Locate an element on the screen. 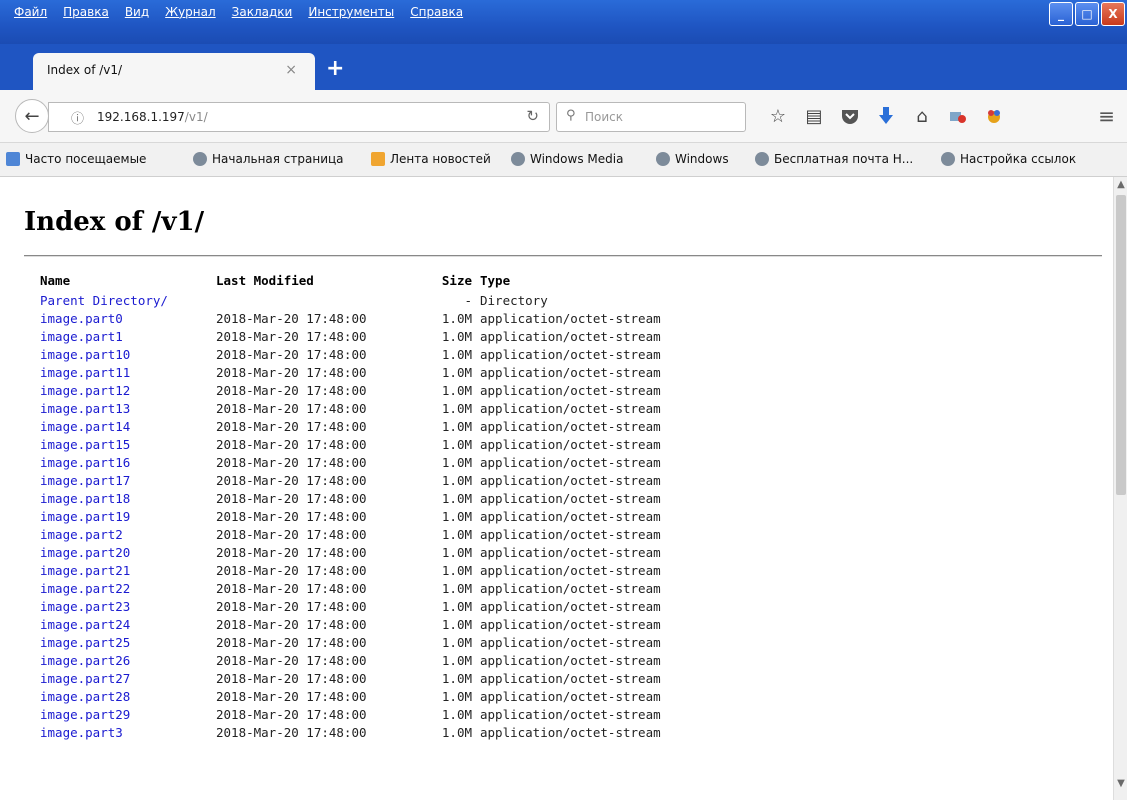  menu-bookmarks: Закладки is located at coordinates (262, 12).